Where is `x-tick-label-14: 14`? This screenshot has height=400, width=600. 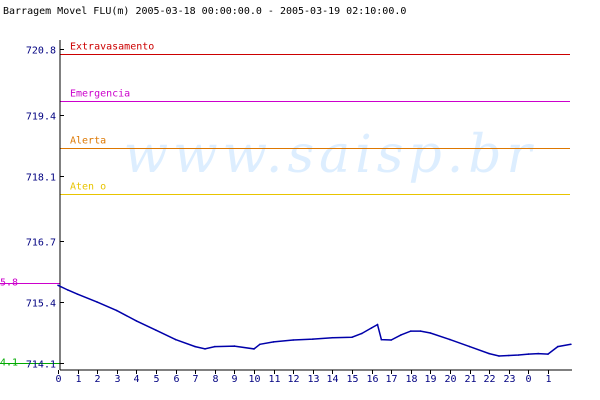
x-tick-label-14: 14 is located at coordinates (332, 379).